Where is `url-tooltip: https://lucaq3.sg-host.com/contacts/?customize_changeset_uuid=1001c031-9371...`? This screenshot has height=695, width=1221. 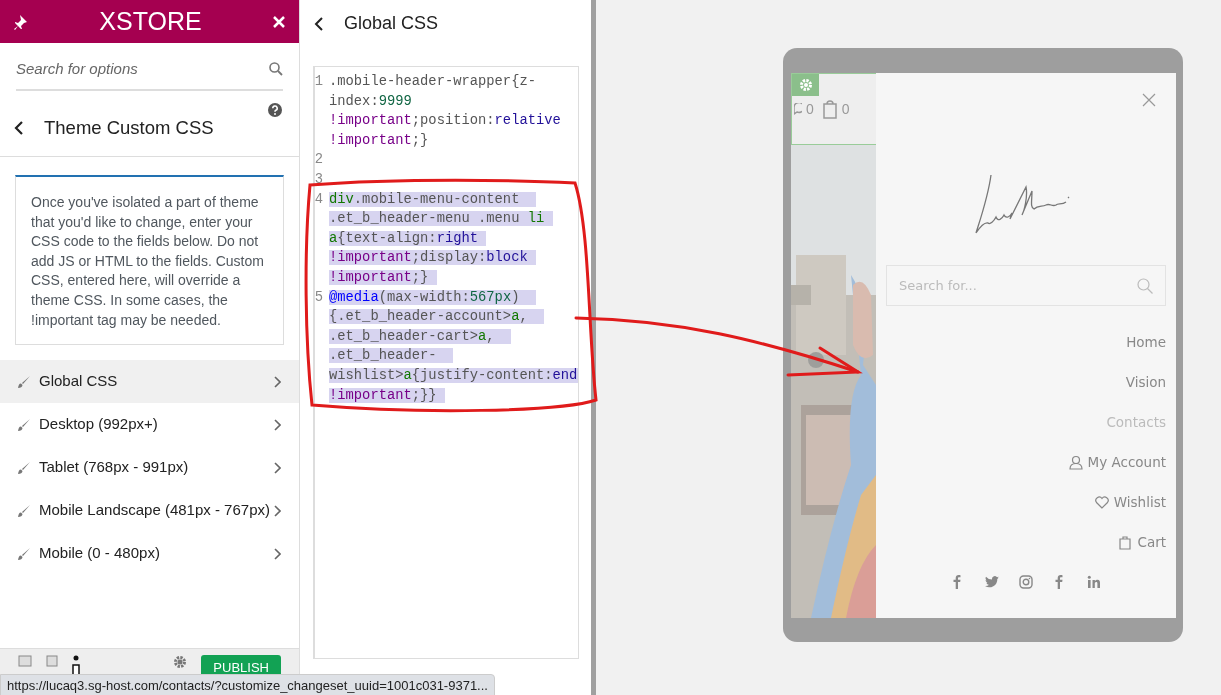
url-tooltip: https://lucaq3.sg-host.com/contacts/?customize_changeset_uuid=1001c031-9371... is located at coordinates (247, 684).